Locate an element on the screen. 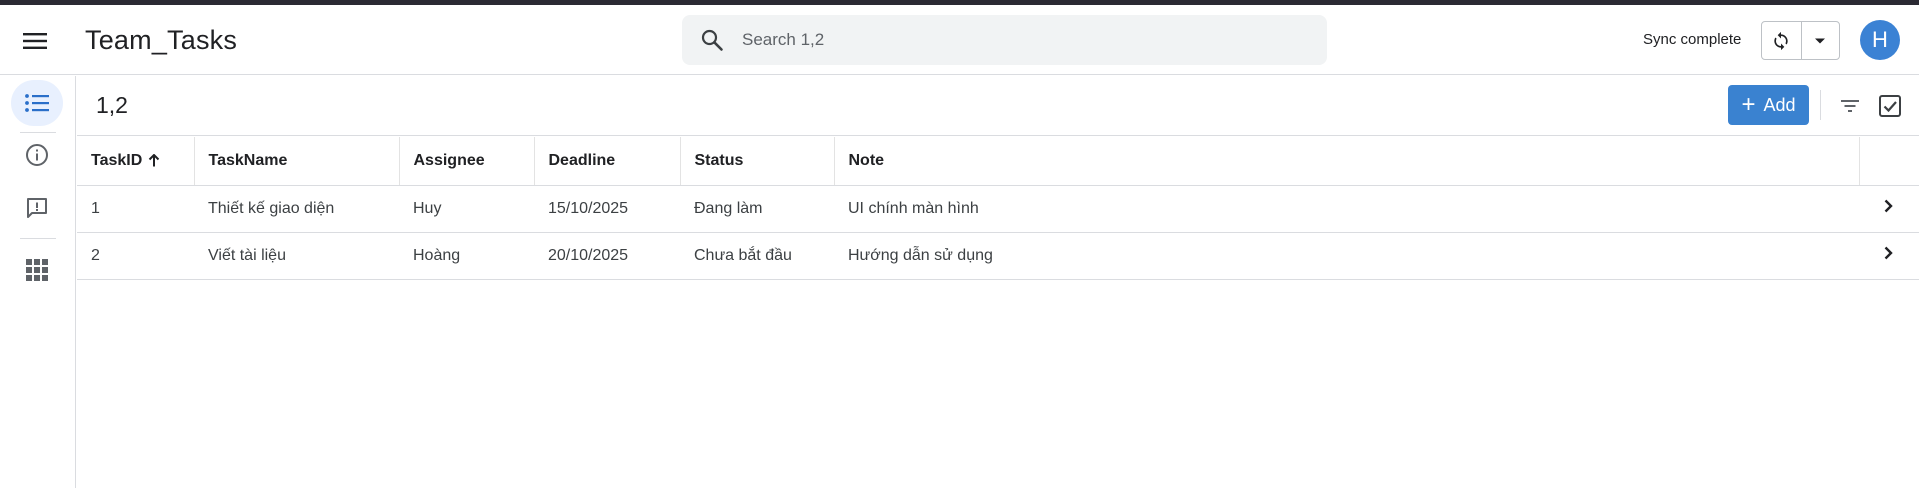  search-input is located at coordinates (1022, 40).